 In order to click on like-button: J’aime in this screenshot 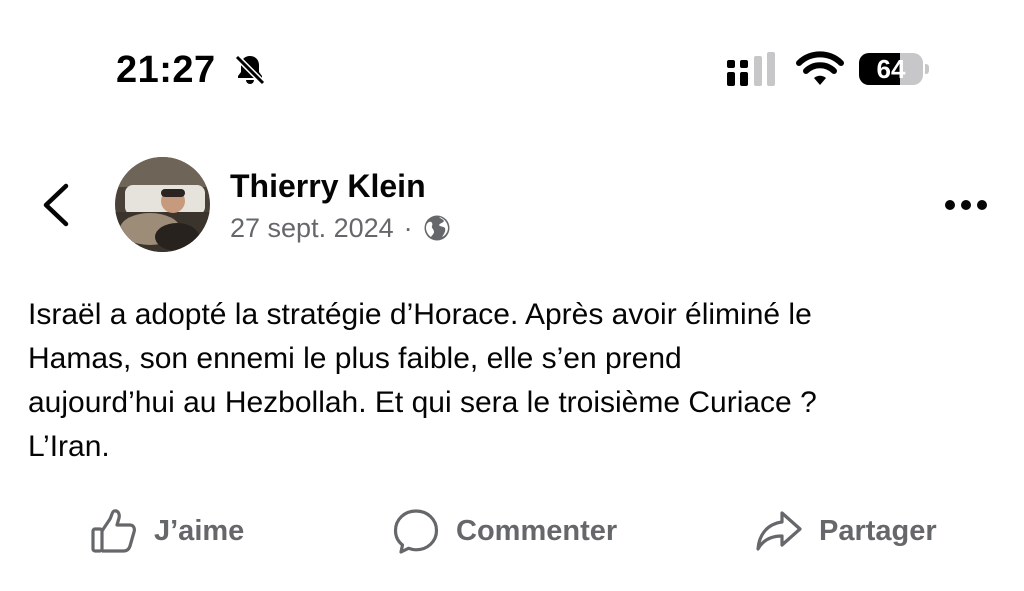, I will do `click(167, 531)`.